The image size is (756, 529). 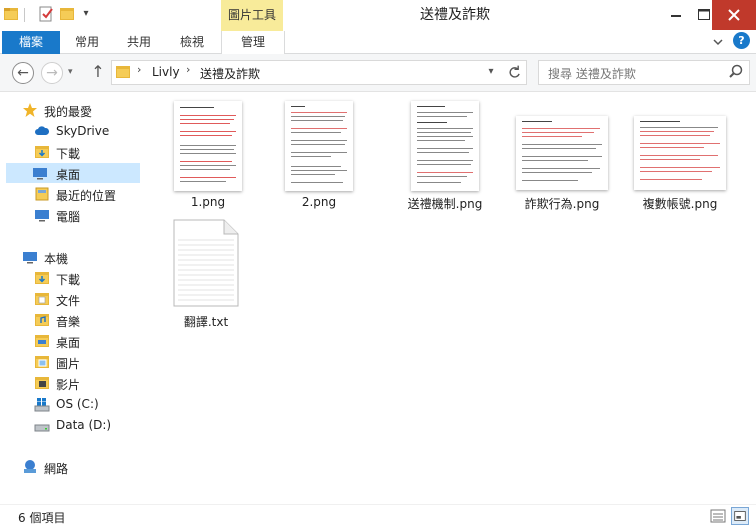 I want to click on windows-drive-icon, so click(x=42, y=405).